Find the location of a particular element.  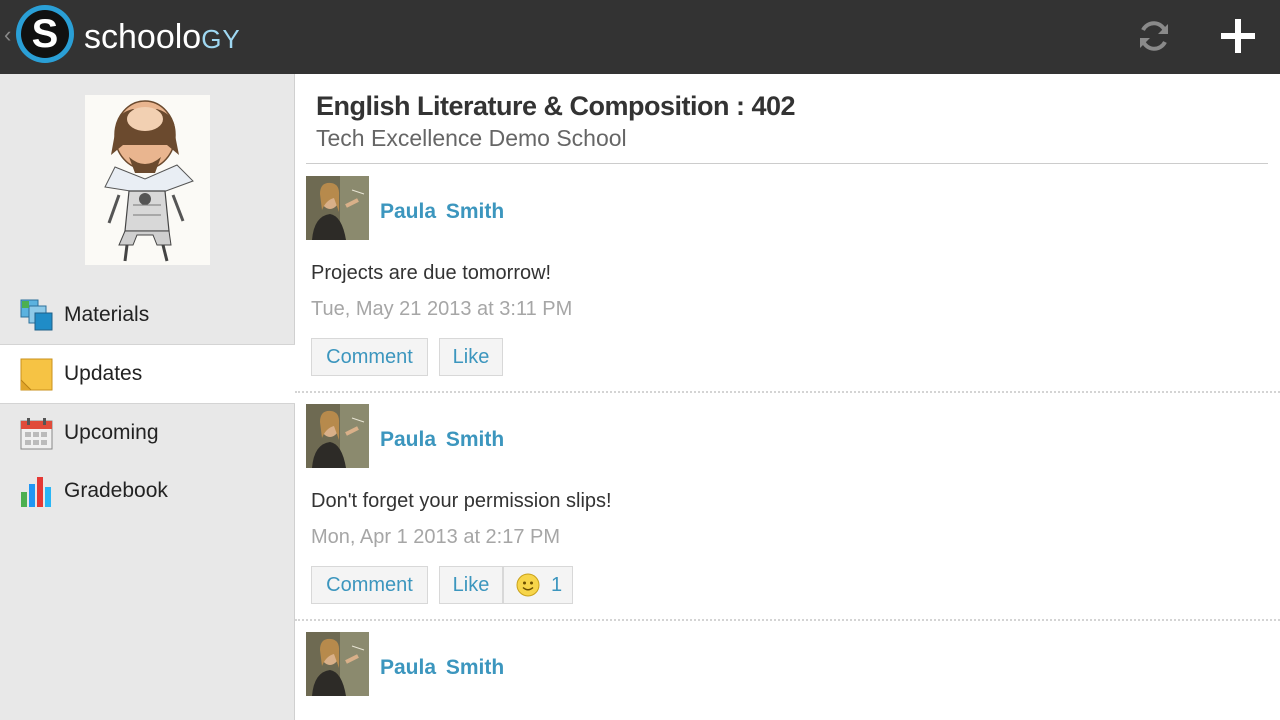

course-title: English Literature & Composition : 402 is located at coordinates (556, 106).